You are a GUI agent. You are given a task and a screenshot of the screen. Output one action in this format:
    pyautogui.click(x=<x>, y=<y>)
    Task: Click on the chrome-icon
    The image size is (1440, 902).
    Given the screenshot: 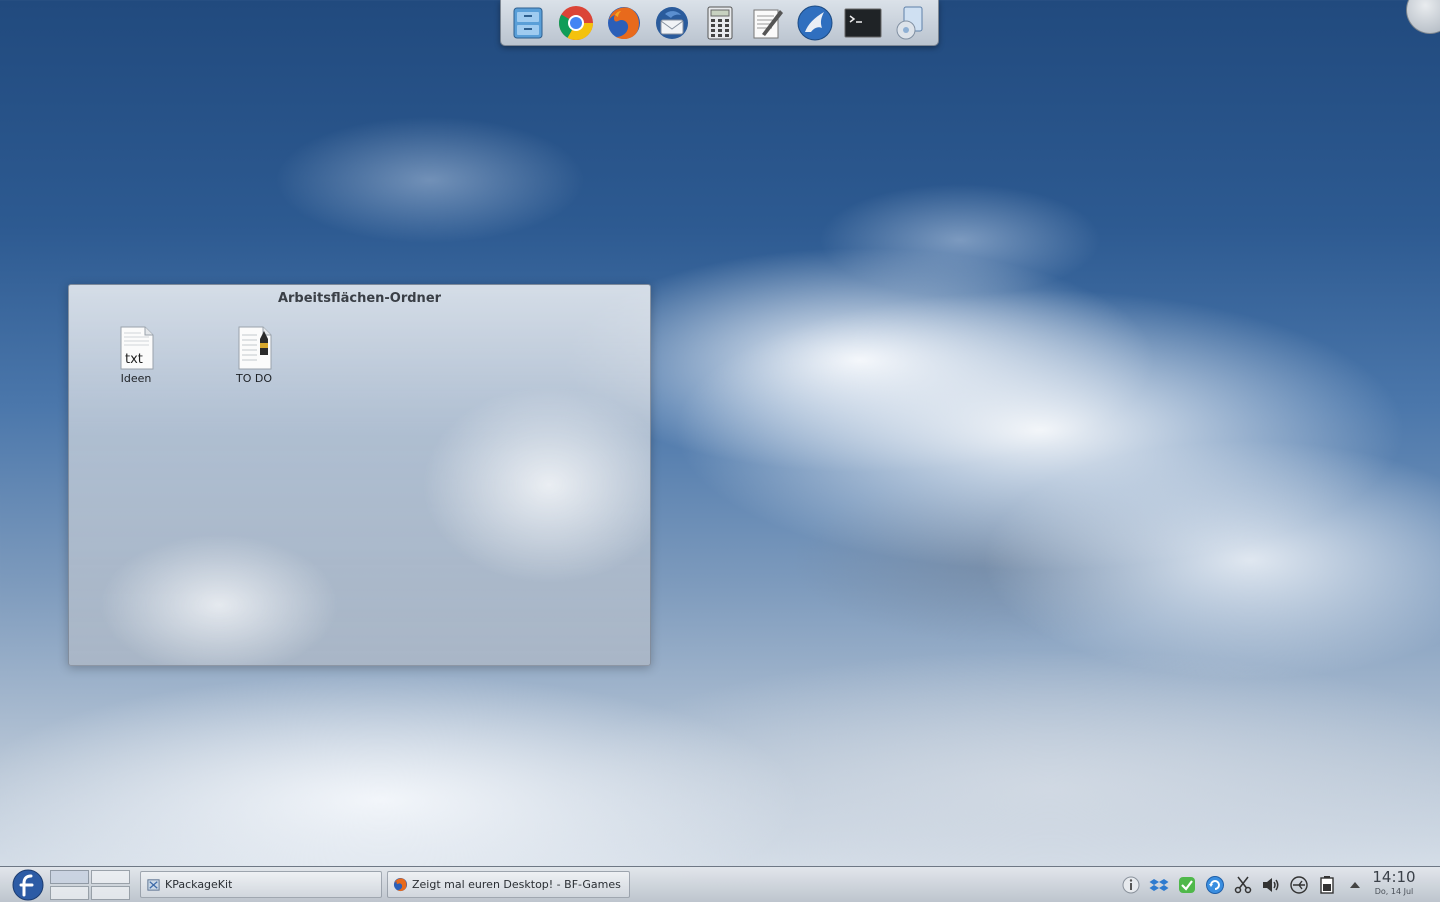 What is the action you would take?
    pyautogui.click(x=576, y=22)
    